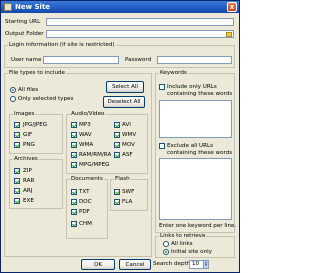  Describe the element at coordinates (84, 212) in the screenshot. I see `pdf-label: PDF` at that location.